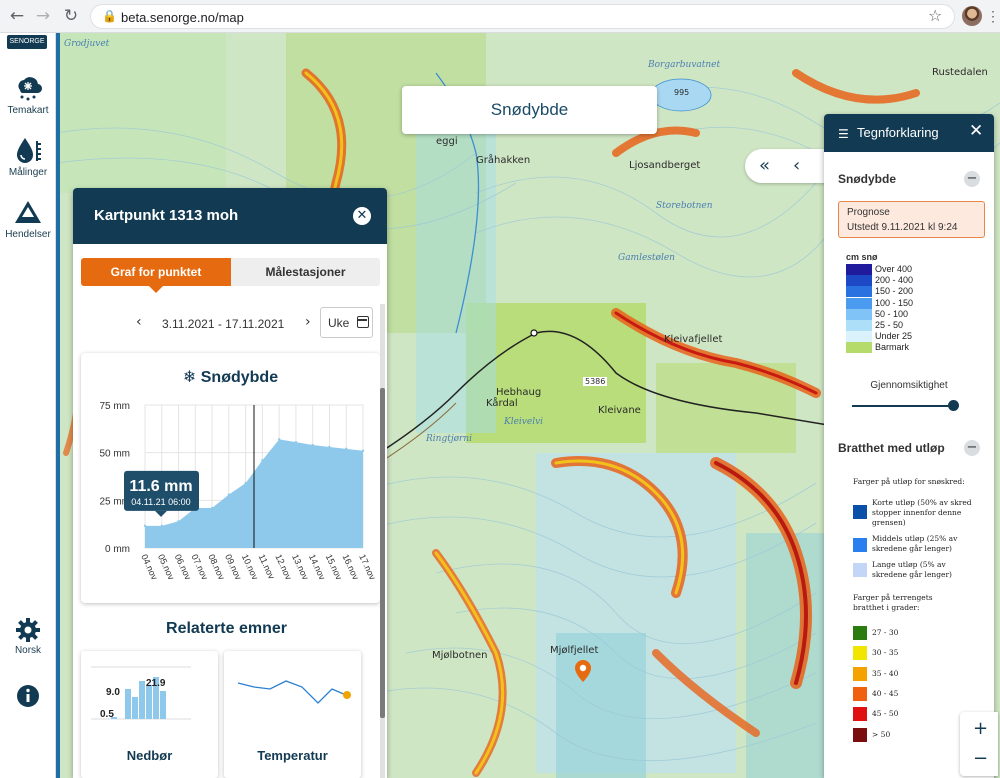  I want to click on panel-header: Kartpunkt 1313 moh ✕, so click(230, 216).